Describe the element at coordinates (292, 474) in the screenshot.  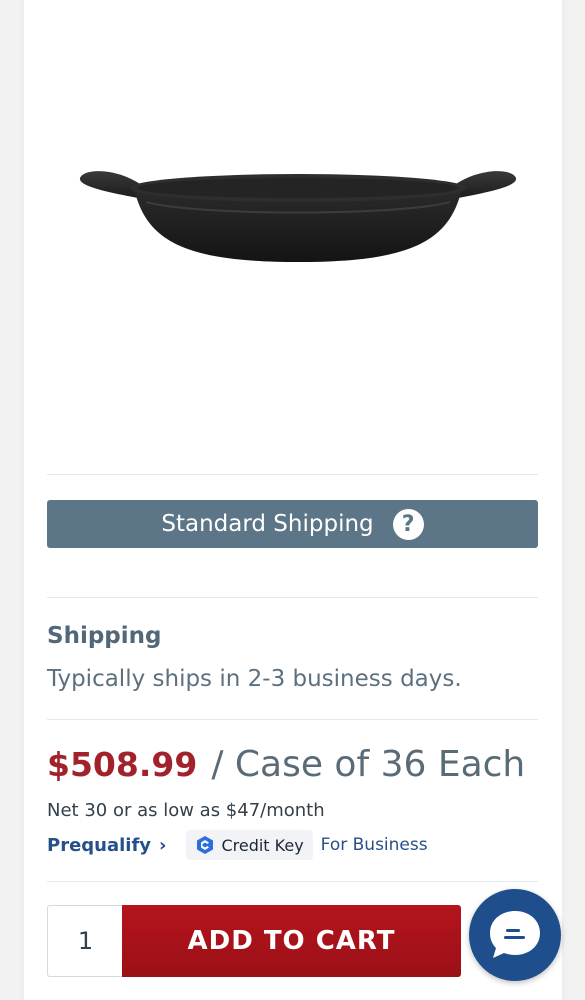
I see `divider-top` at that location.